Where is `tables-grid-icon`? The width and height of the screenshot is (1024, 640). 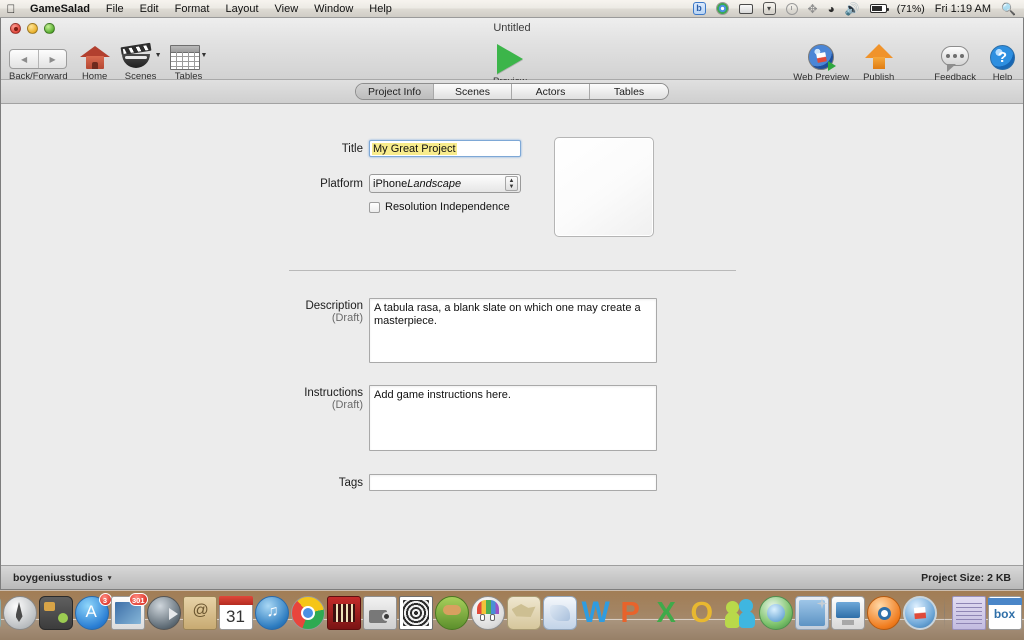 tables-grid-icon is located at coordinates (184, 57).